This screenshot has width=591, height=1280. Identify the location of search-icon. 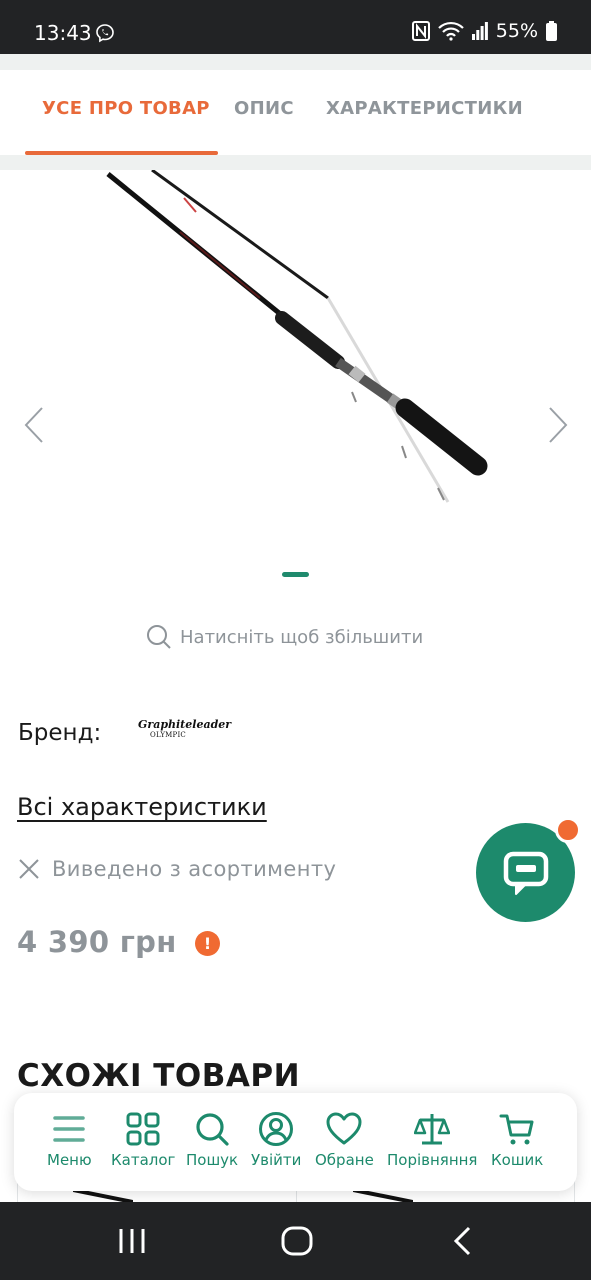
(212, 1129).